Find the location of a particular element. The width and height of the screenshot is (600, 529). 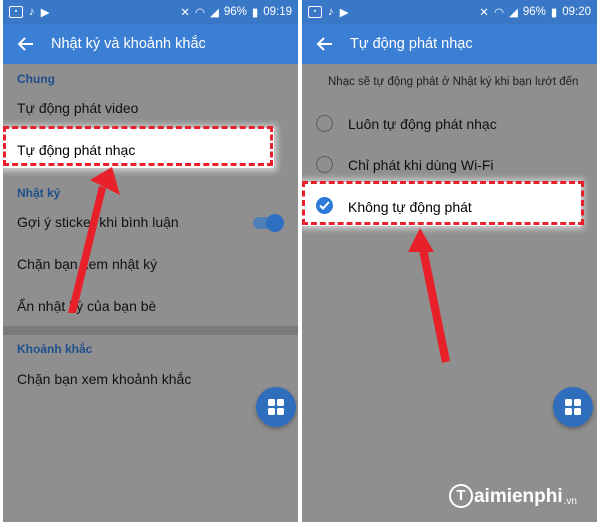

option-always: Luôn tự động phát nhạc is located at coordinates (422, 124).